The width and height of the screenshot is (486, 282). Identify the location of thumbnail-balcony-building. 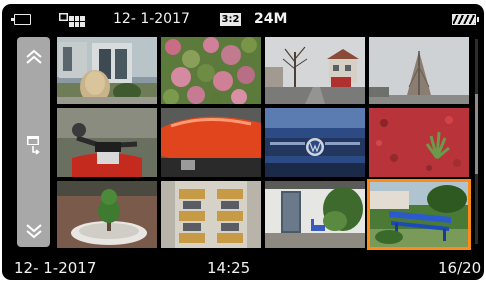
(211, 214).